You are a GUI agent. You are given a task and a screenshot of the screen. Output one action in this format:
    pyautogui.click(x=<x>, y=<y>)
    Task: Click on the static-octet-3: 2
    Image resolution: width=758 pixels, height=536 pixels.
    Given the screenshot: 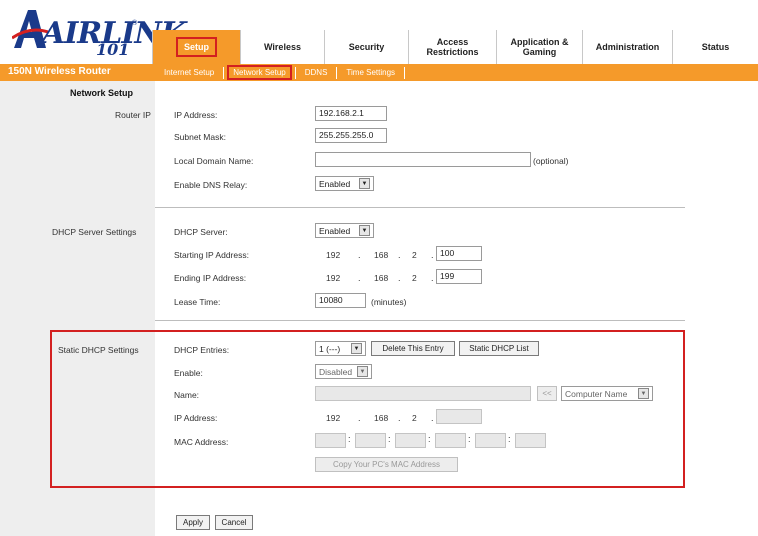 What is the action you would take?
    pyautogui.click(x=414, y=418)
    